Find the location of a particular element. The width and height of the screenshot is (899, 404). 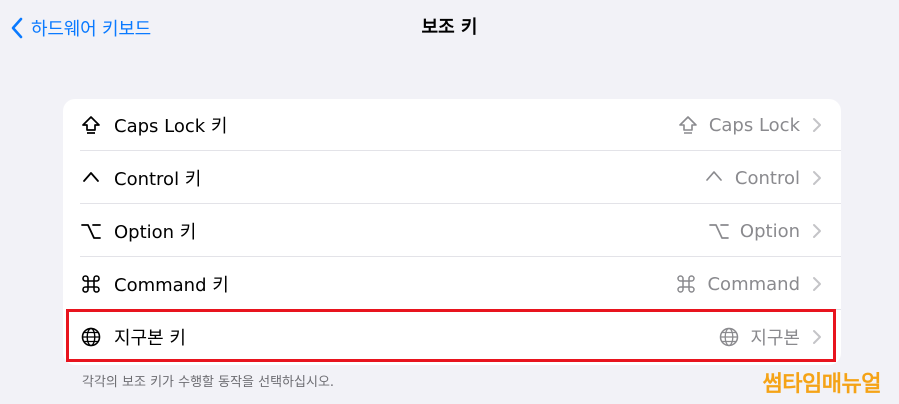

option-value-text: Option is located at coordinates (769, 231).